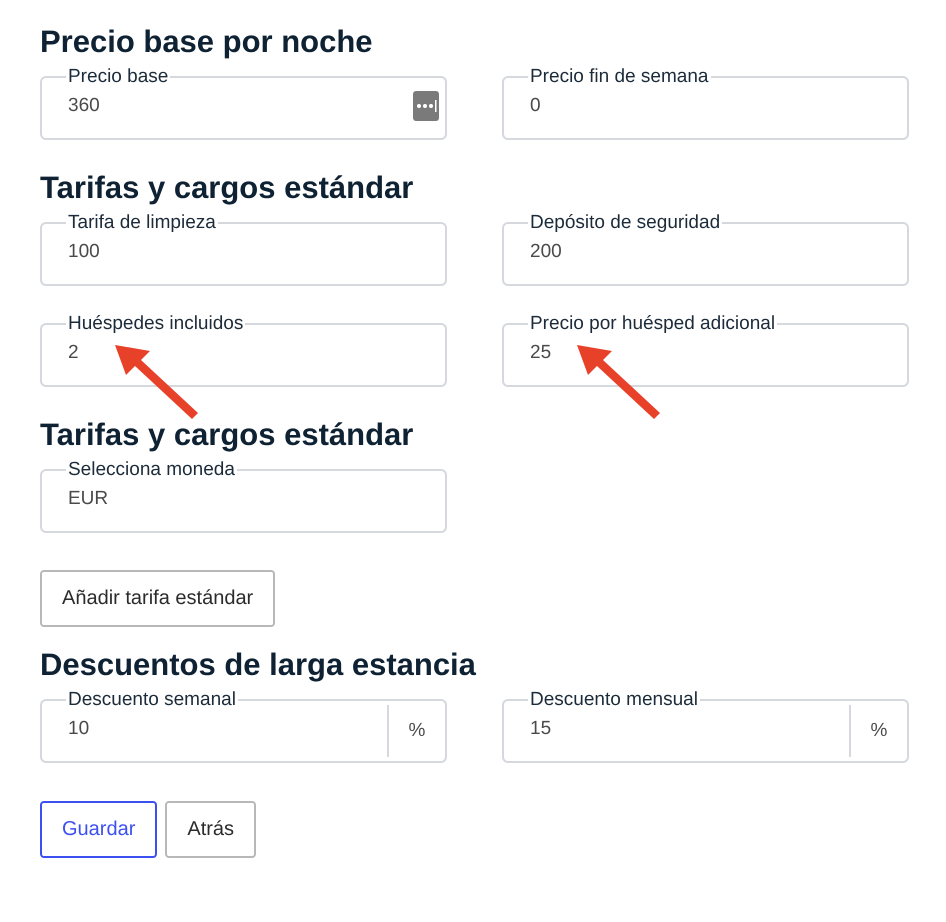 The height and width of the screenshot is (922, 946). What do you see at coordinates (546, 252) in the screenshot?
I see `field-value: 200` at bounding box center [546, 252].